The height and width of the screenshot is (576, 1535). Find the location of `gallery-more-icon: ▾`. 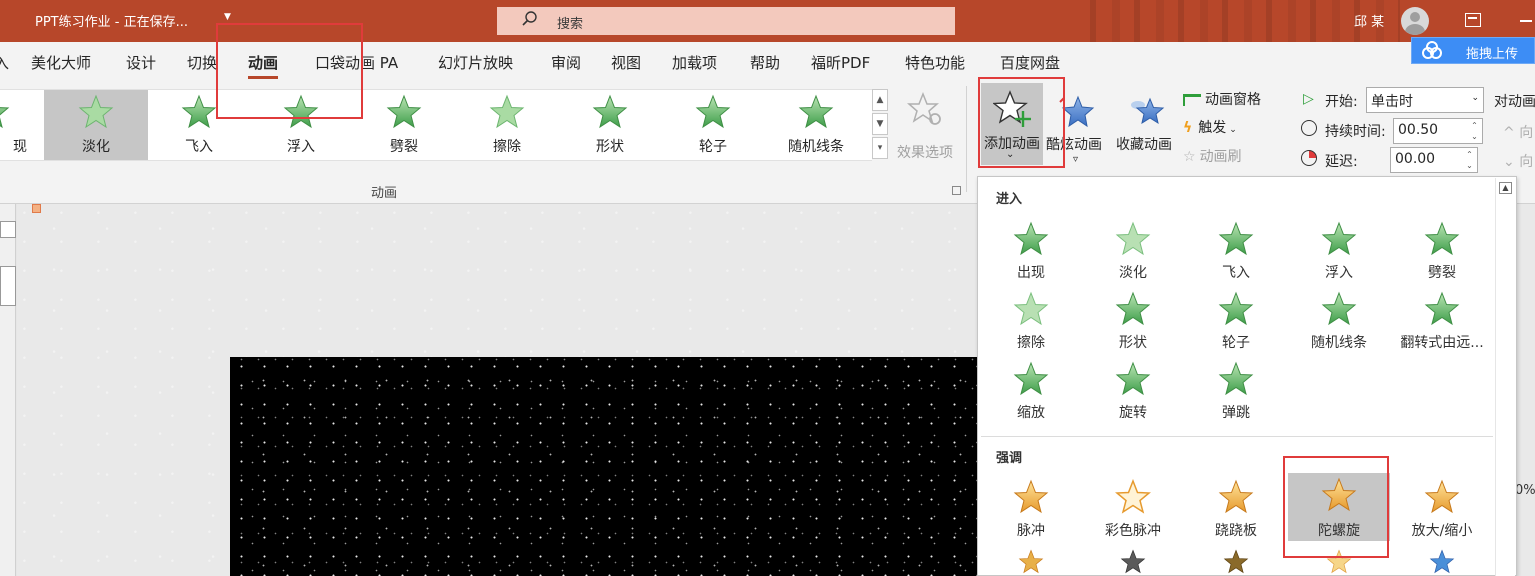

gallery-more-icon: ▾ is located at coordinates (880, 148).